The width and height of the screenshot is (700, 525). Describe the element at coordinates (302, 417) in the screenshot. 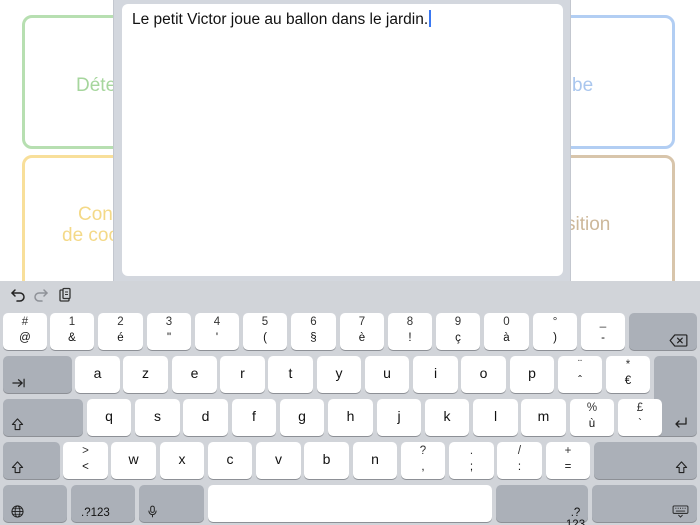

I see `key-g: g` at that location.